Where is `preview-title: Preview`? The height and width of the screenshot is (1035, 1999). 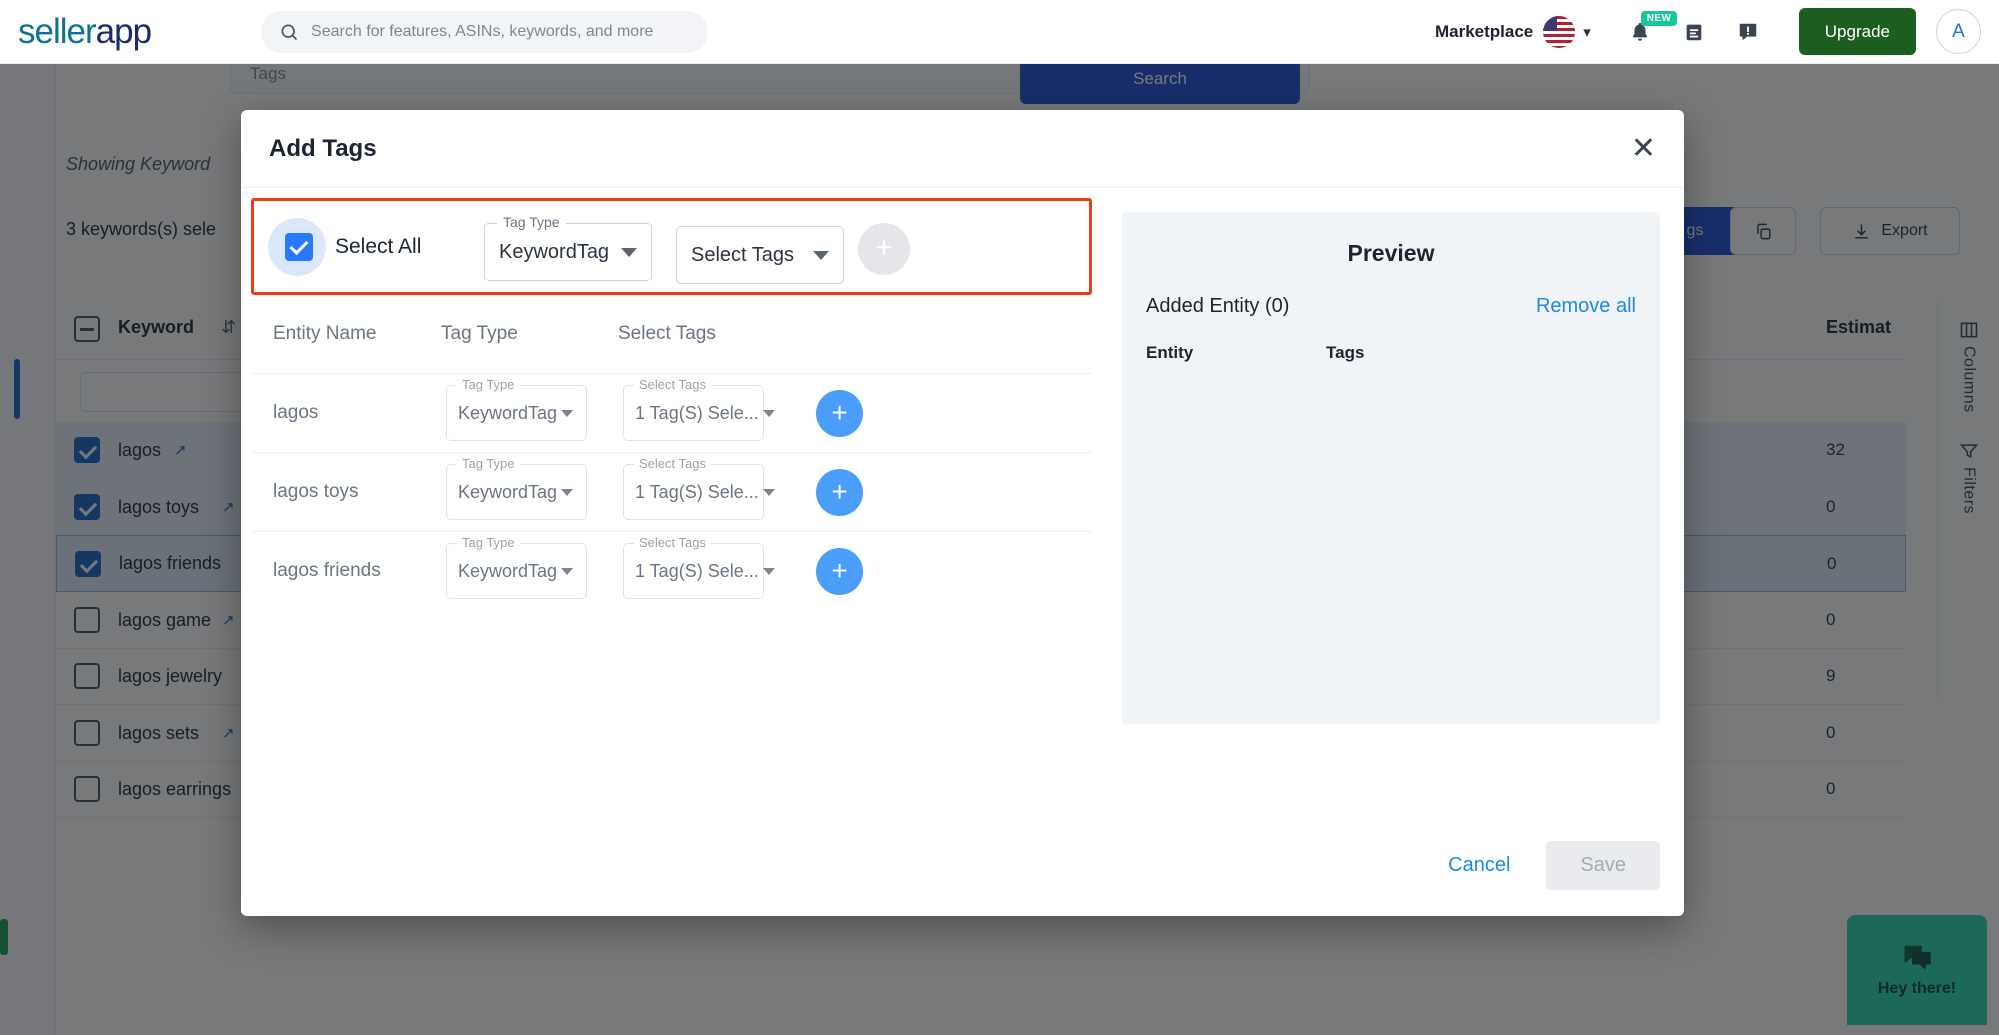 preview-title: Preview is located at coordinates (1391, 253).